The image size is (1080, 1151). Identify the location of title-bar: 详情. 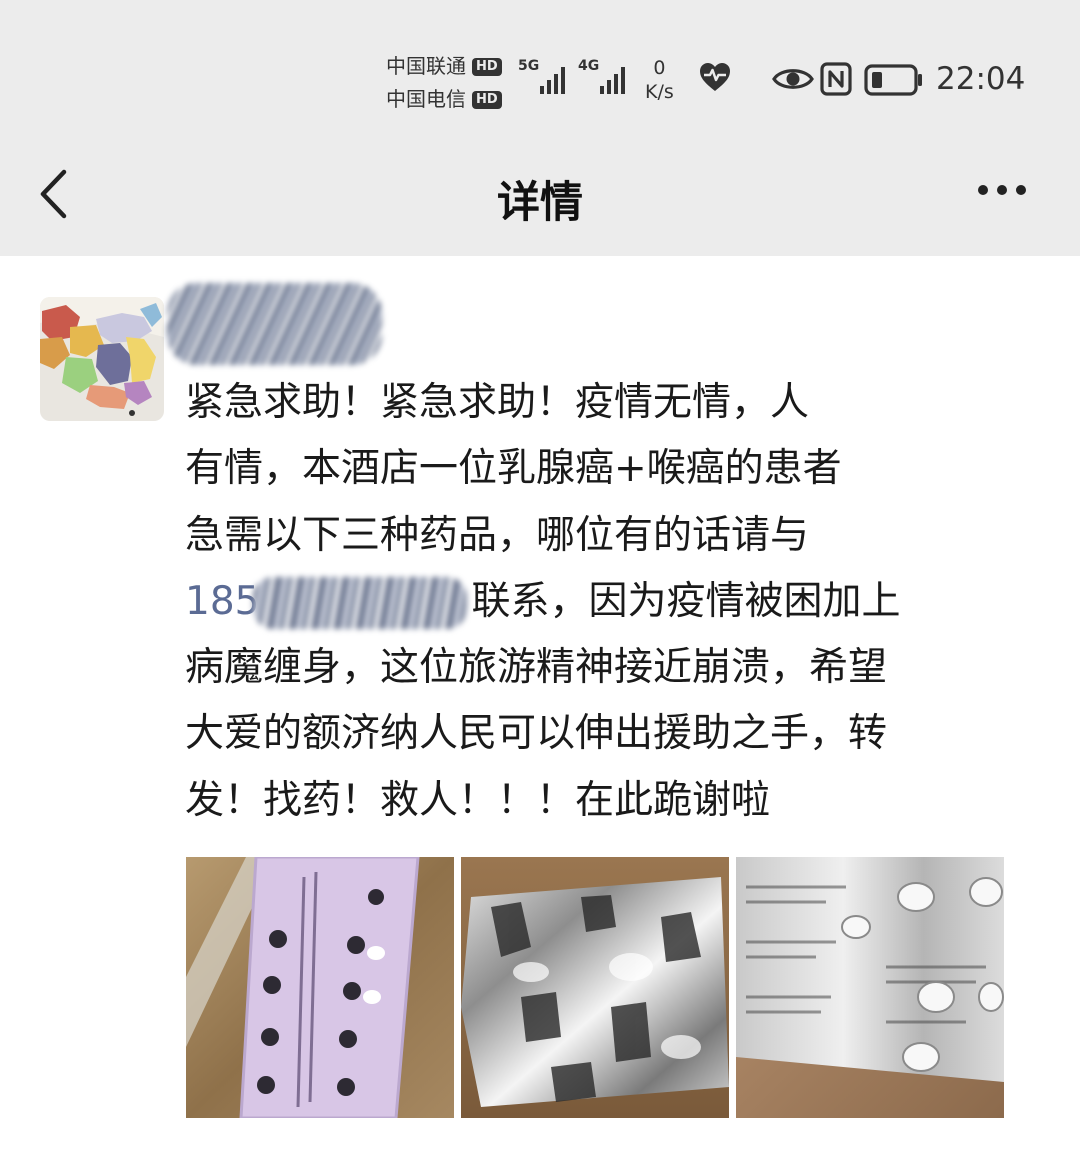
(540, 193).